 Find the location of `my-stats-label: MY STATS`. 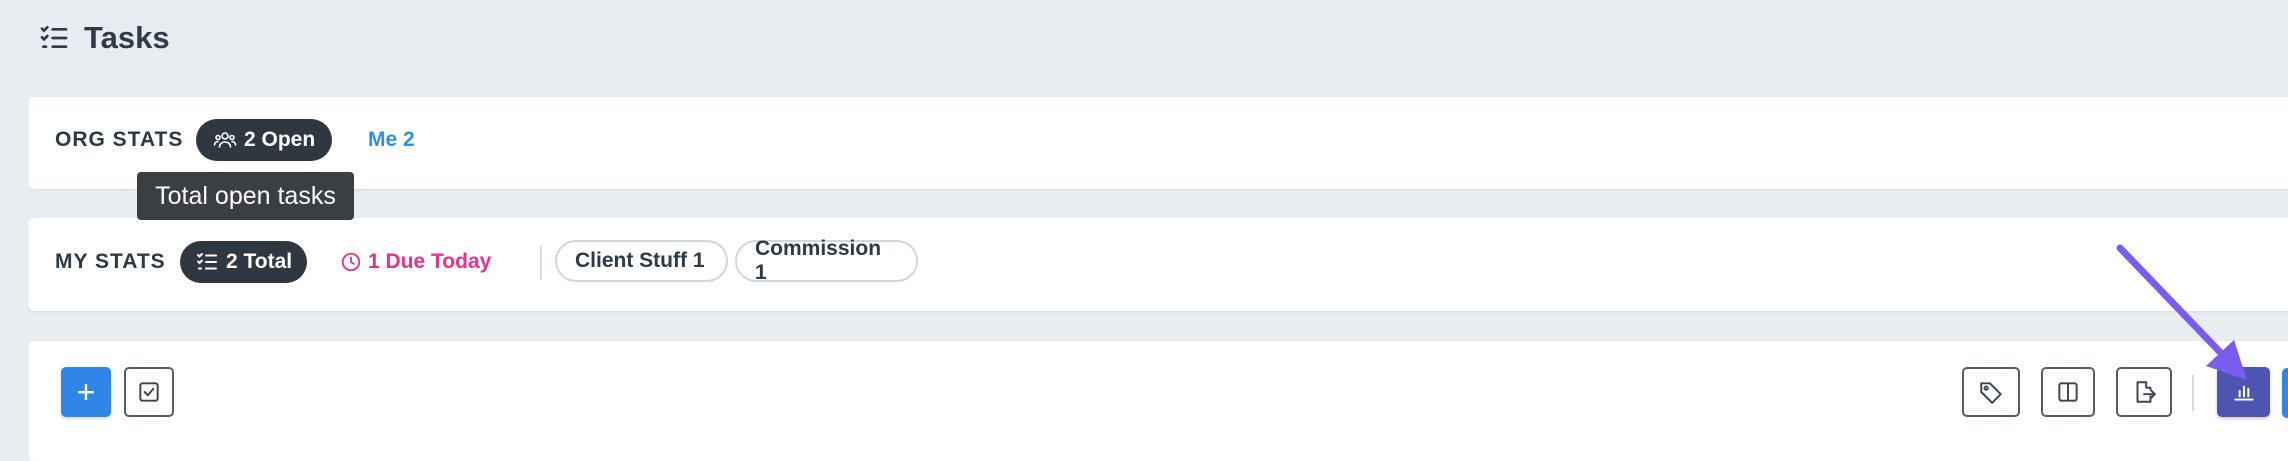

my-stats-label: MY STATS is located at coordinates (110, 261).